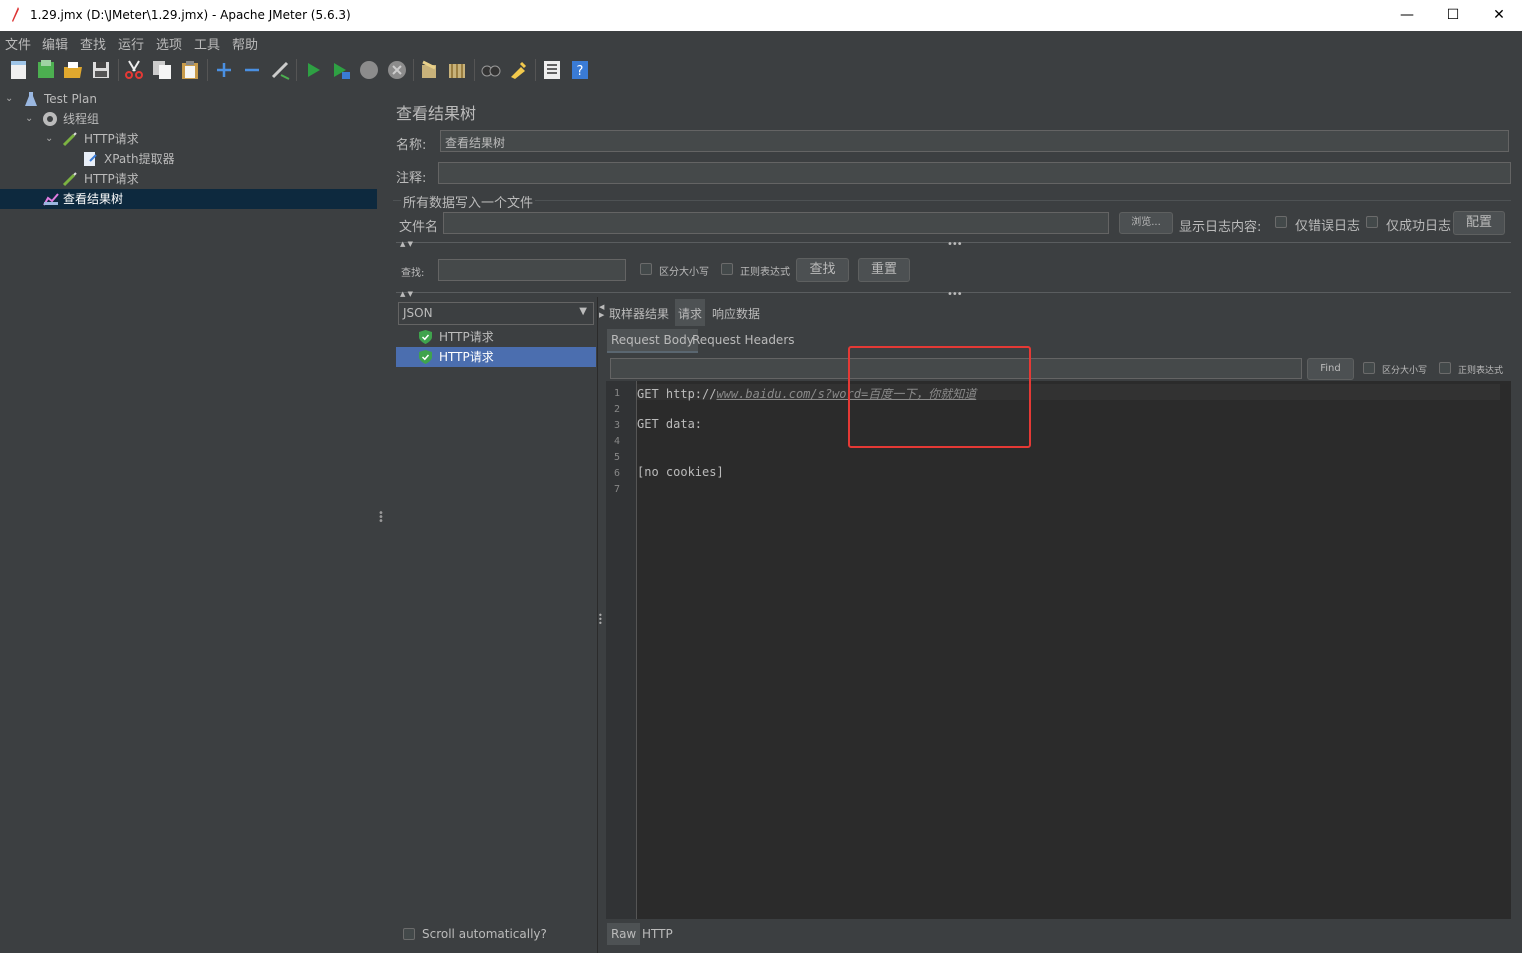 This screenshot has height=953, width=1522. Describe the element at coordinates (425, 337) in the screenshot. I see `success-shield-icon` at that location.